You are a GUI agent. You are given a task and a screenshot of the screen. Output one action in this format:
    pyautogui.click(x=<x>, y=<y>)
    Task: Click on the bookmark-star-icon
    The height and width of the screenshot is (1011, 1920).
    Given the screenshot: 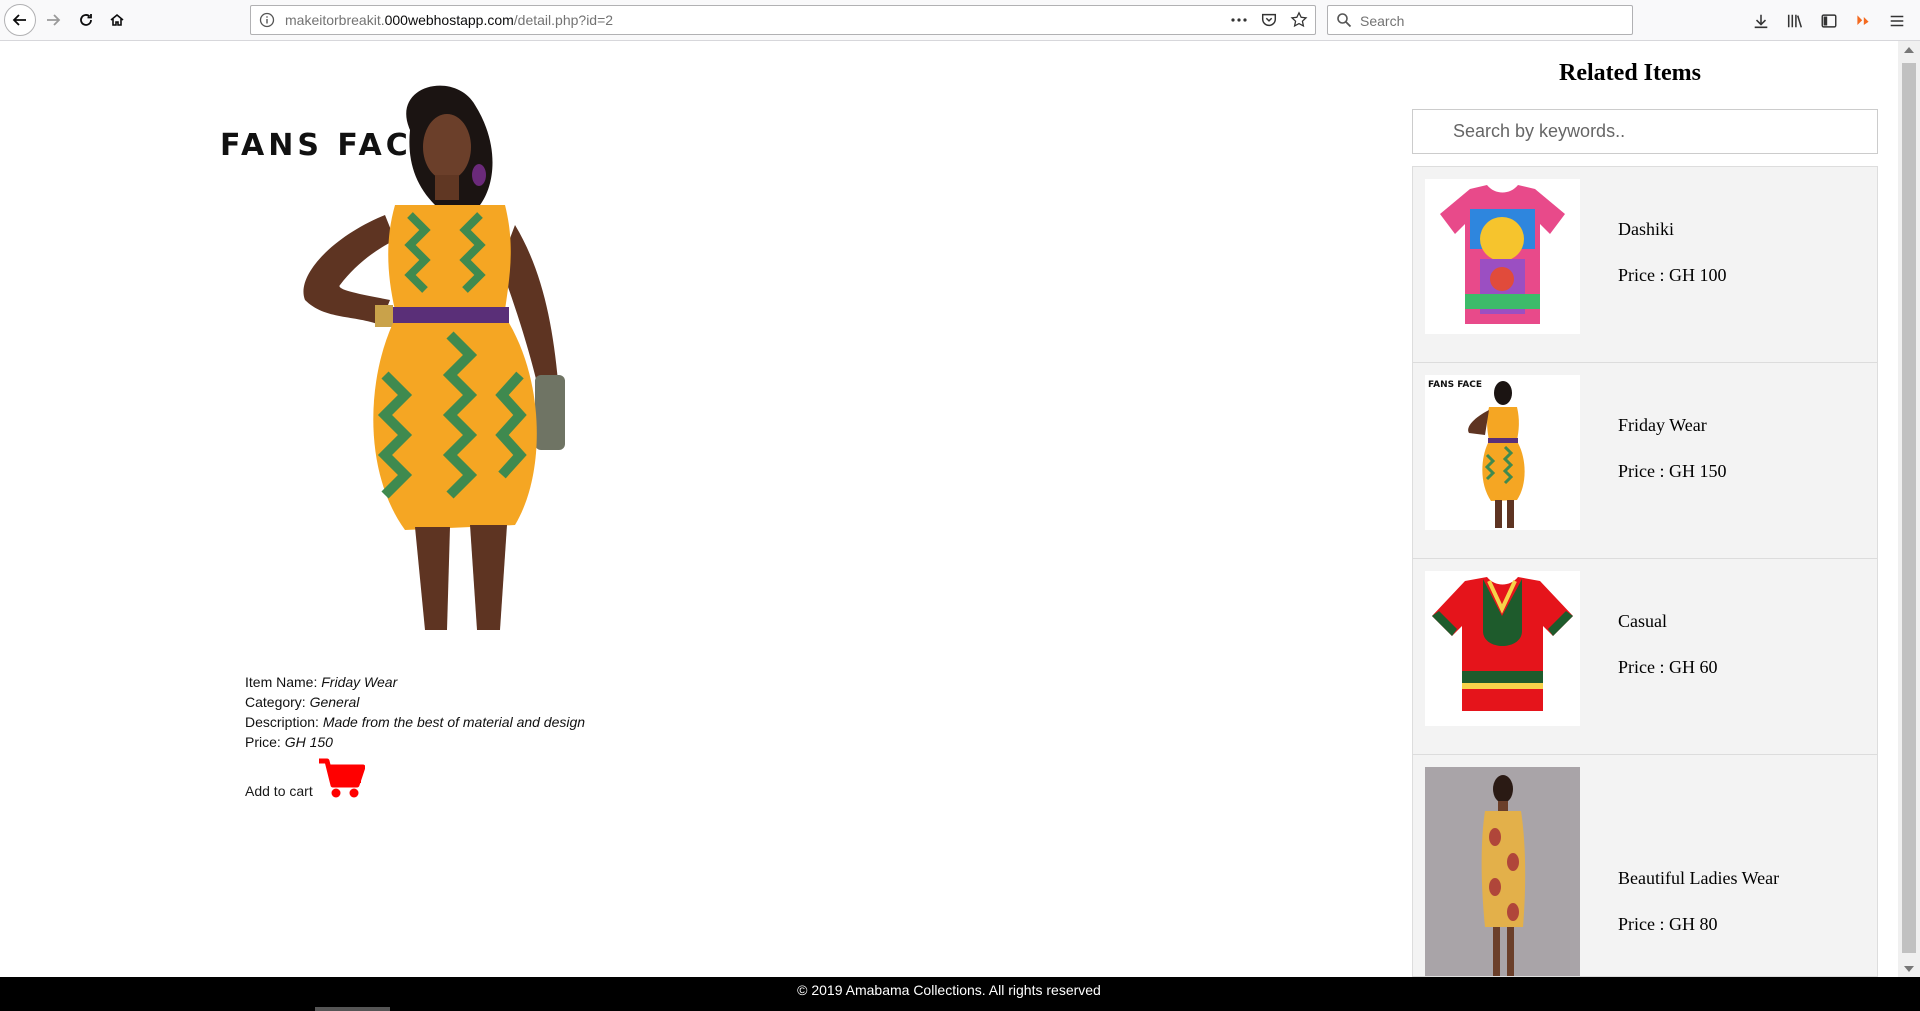 What is the action you would take?
    pyautogui.click(x=1299, y=20)
    